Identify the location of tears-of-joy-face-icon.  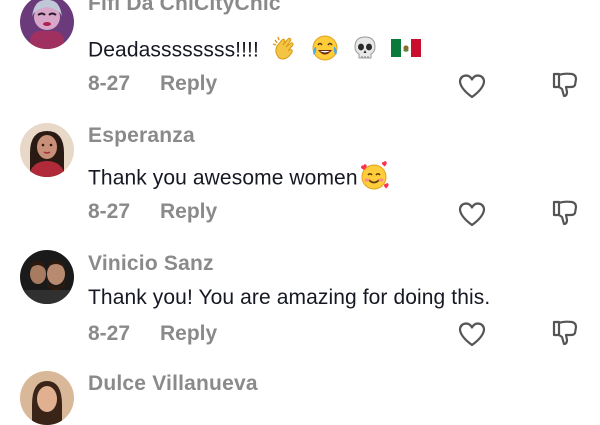
(325, 51).